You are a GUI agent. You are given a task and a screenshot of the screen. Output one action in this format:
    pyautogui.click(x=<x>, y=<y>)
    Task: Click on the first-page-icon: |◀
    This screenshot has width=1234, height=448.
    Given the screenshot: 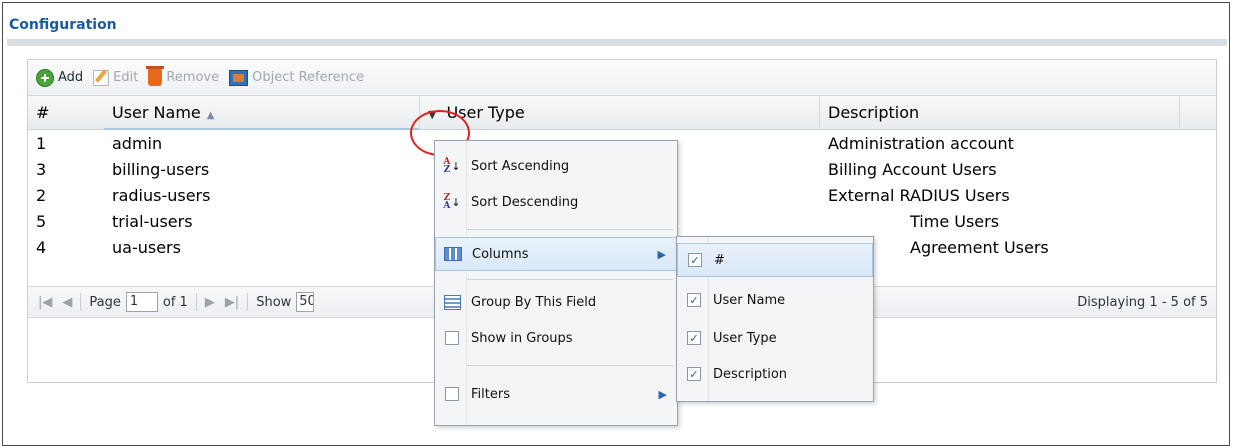 What is the action you would take?
    pyautogui.click(x=45, y=302)
    